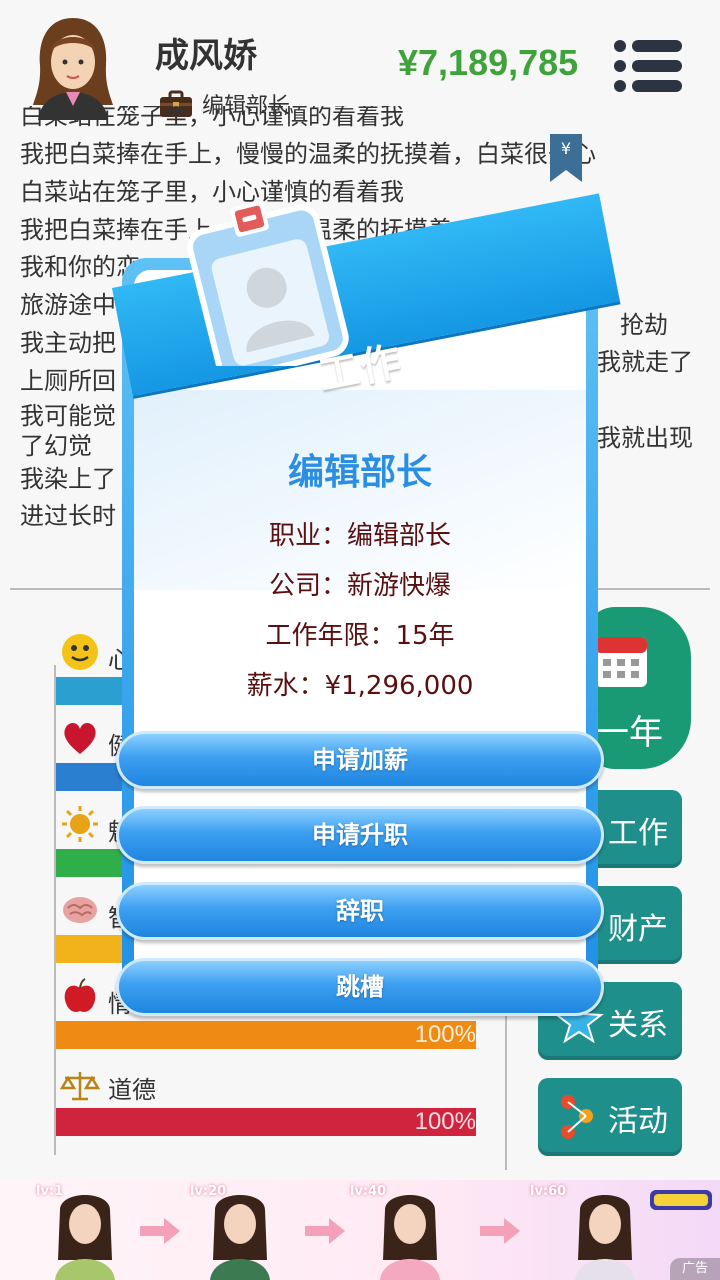 The image size is (720, 1280). Describe the element at coordinates (360, 1230) in the screenshot. I see `ad-banner: lv:1 lv:20 lv:40 lv:60` at that location.